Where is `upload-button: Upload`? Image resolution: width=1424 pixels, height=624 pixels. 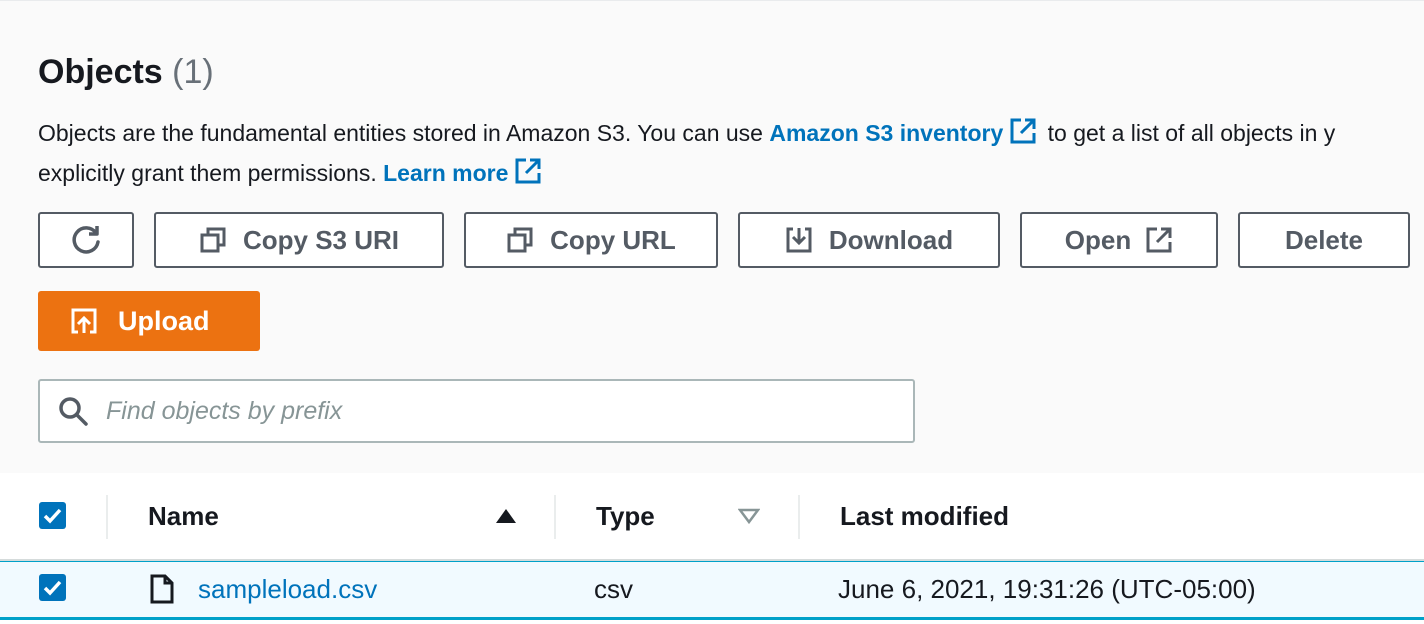
upload-button: Upload is located at coordinates (149, 321).